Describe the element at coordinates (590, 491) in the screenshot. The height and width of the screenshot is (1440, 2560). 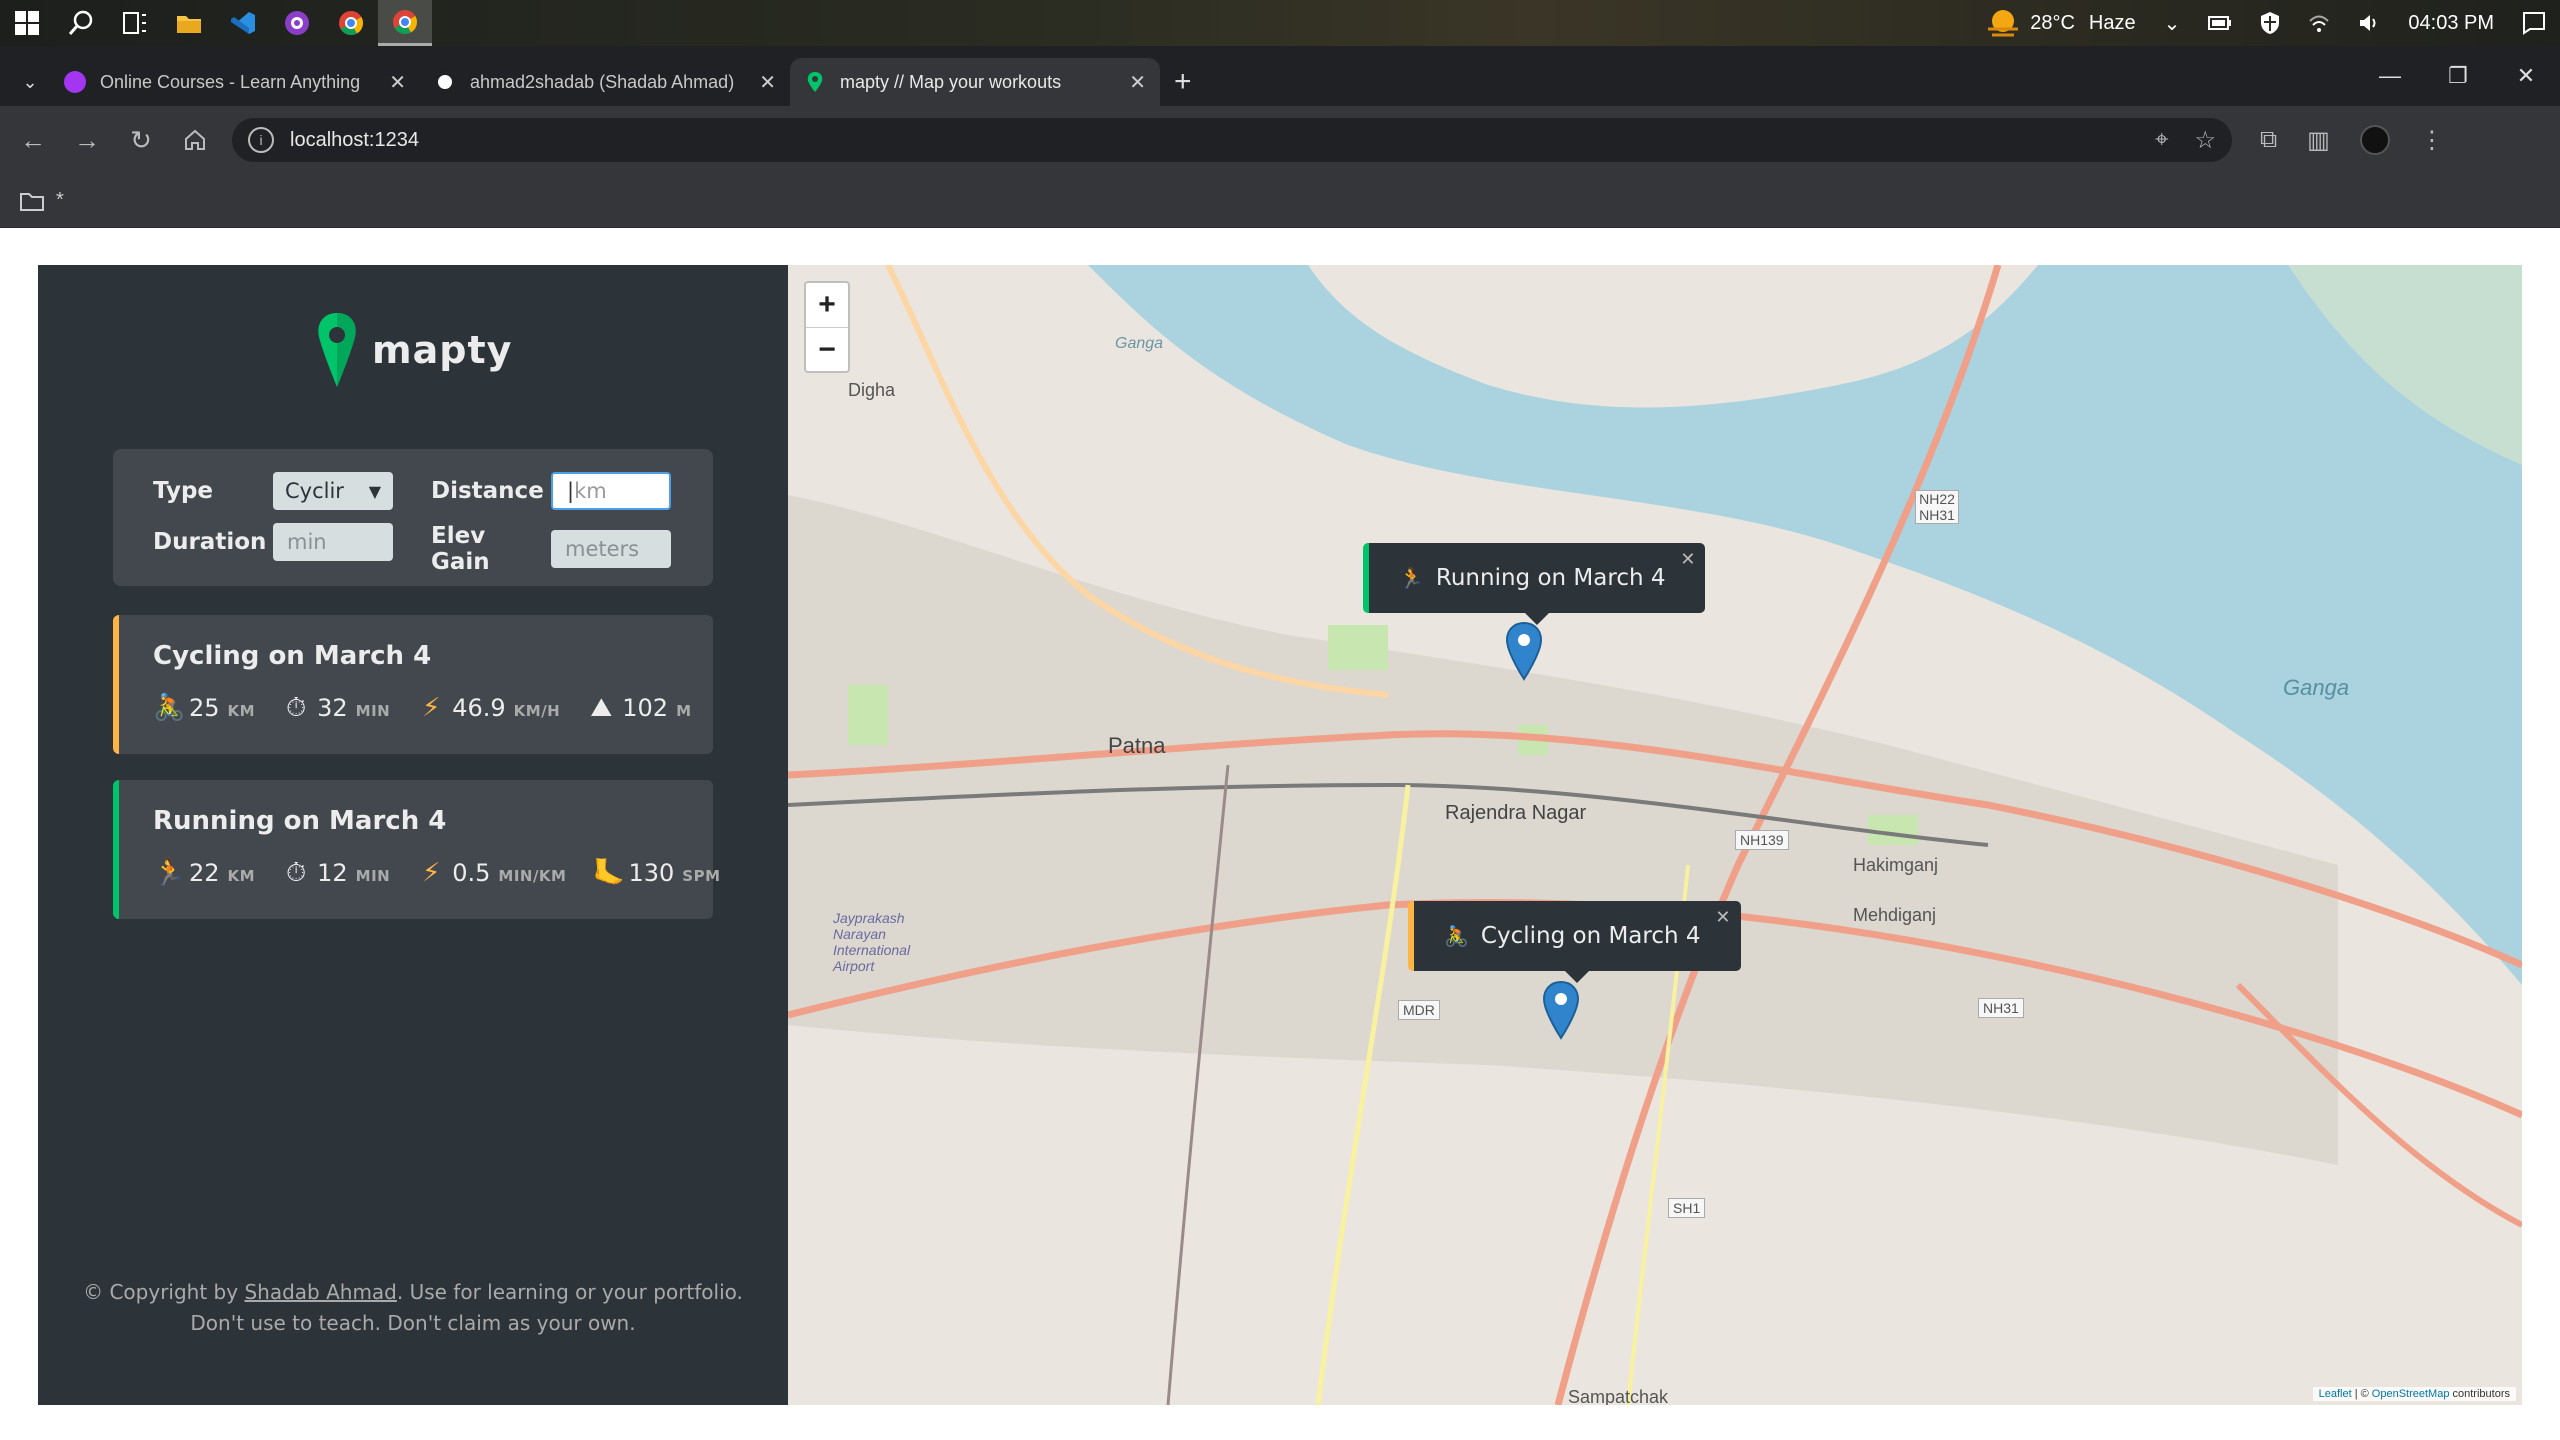
I see `distance-placeholder: km` at that location.